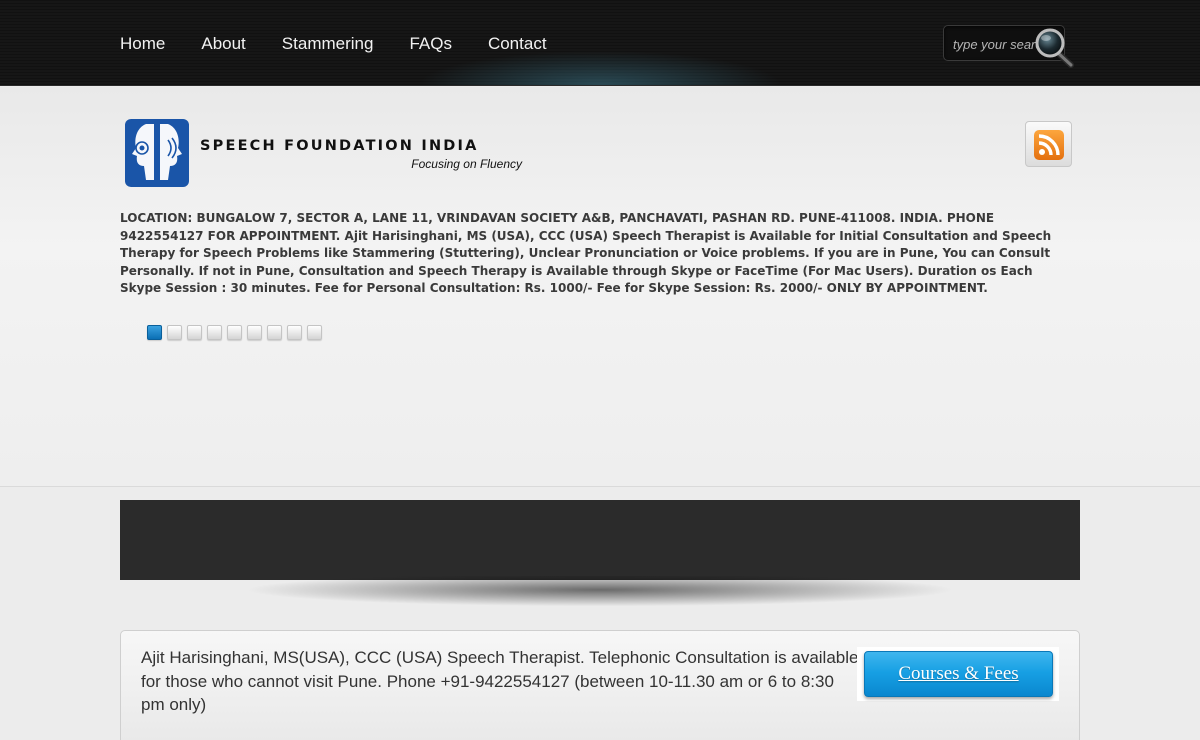 This screenshot has height=740, width=1200. I want to click on nav-about-link: About, so click(223, 44).